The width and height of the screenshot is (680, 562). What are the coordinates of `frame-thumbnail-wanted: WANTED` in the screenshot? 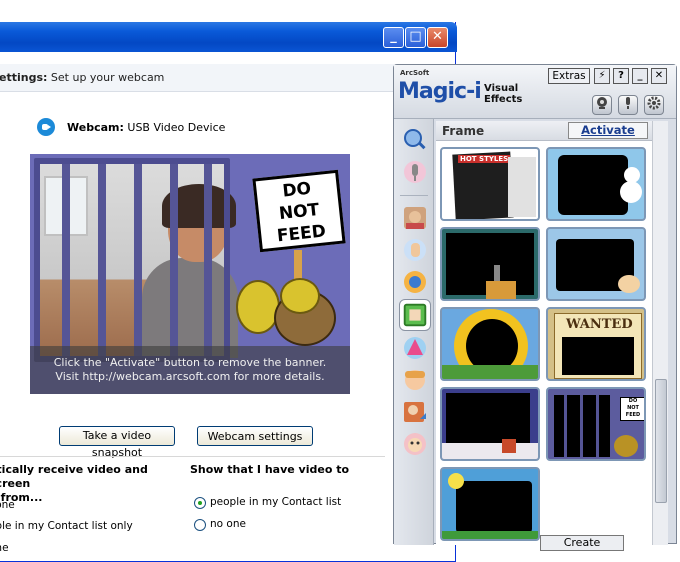 It's located at (596, 344).